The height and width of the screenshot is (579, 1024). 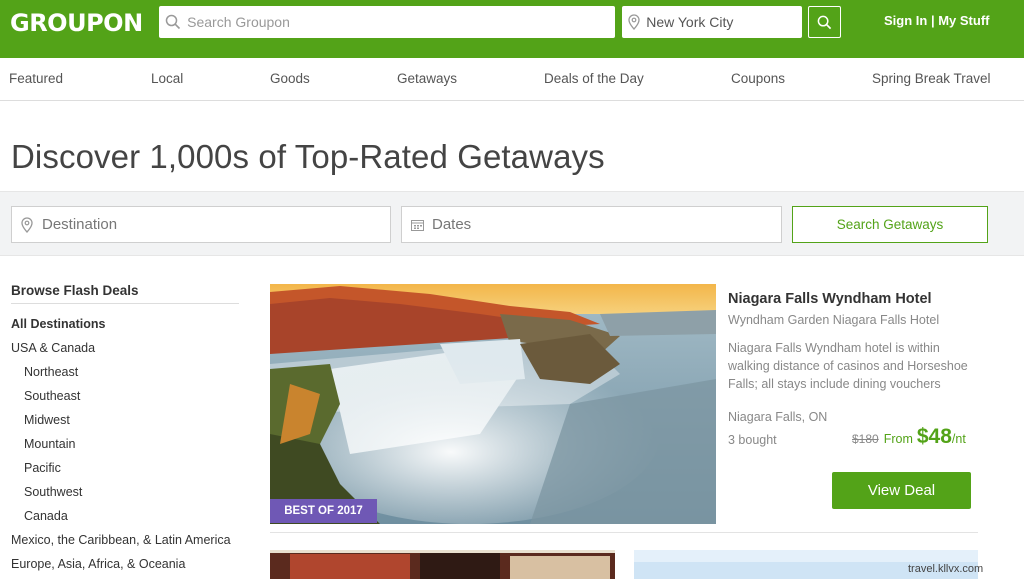 I want to click on location-box, so click(x=712, y=22).